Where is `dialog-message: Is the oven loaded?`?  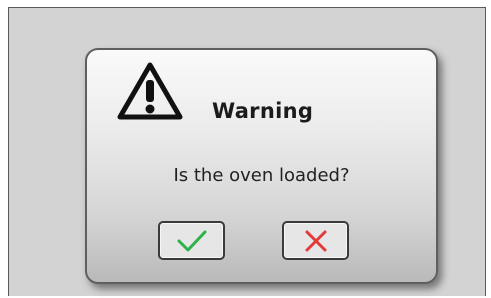 dialog-message: Is the oven loaded? is located at coordinates (261, 175).